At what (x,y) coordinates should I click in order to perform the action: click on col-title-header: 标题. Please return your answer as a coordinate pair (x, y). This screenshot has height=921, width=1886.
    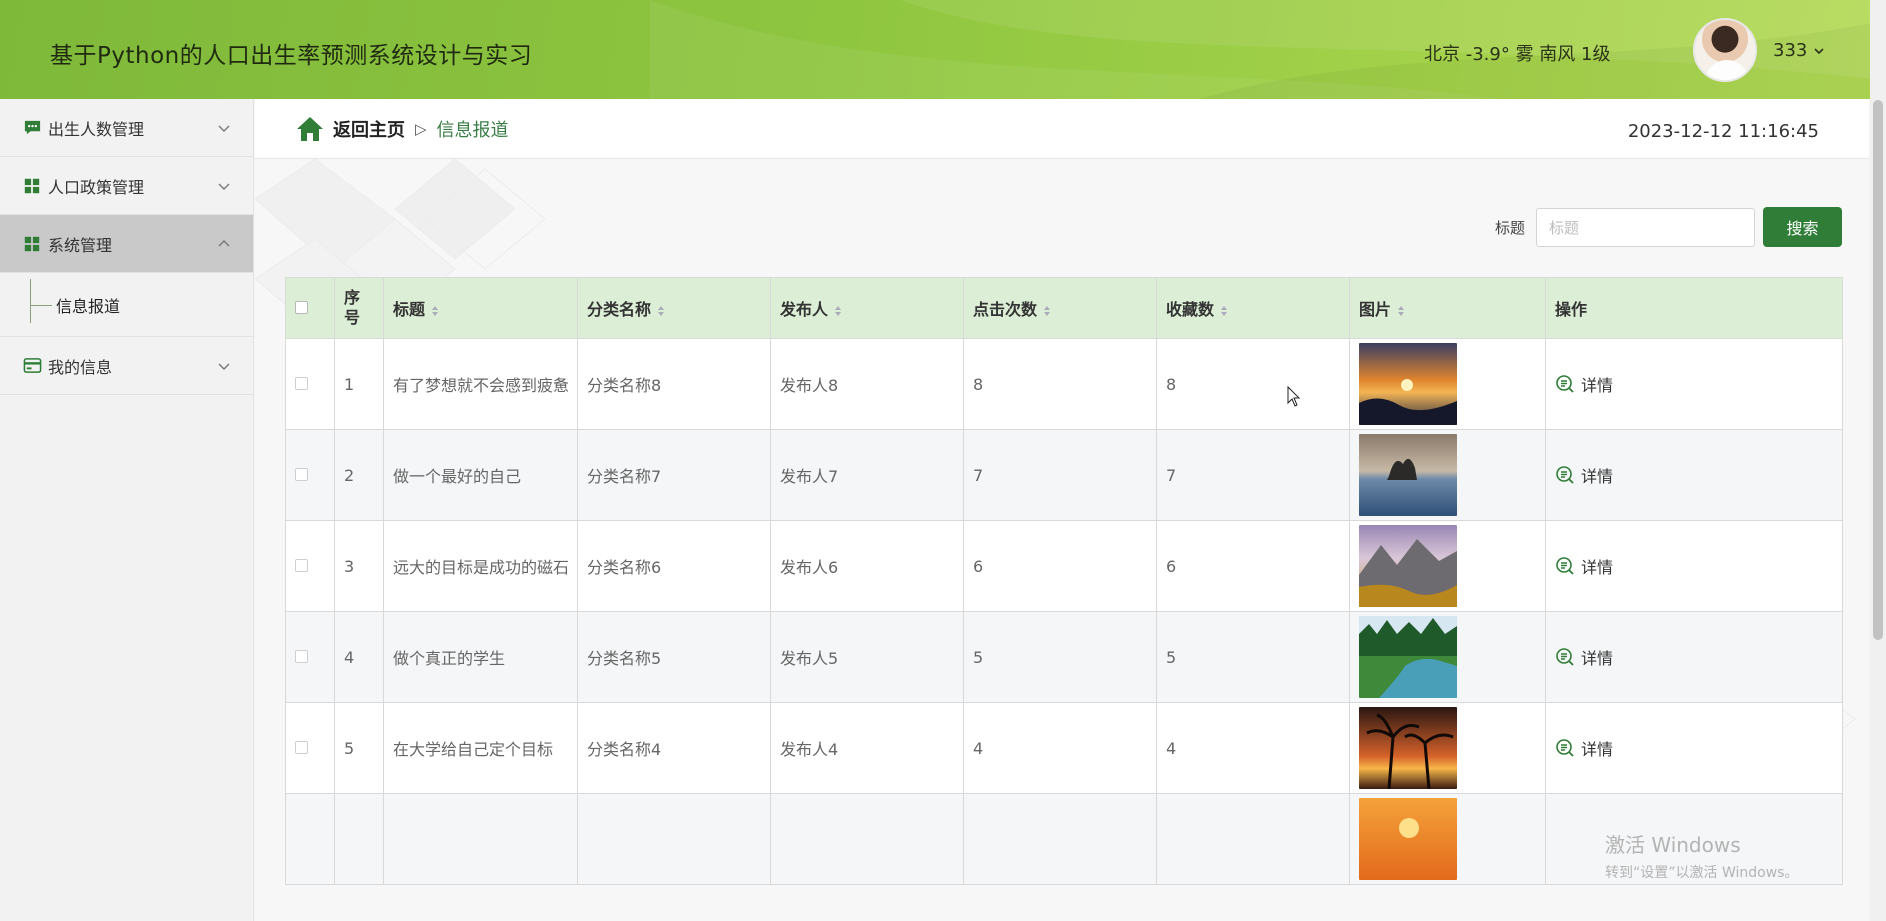
    Looking at the image, I should click on (480, 308).